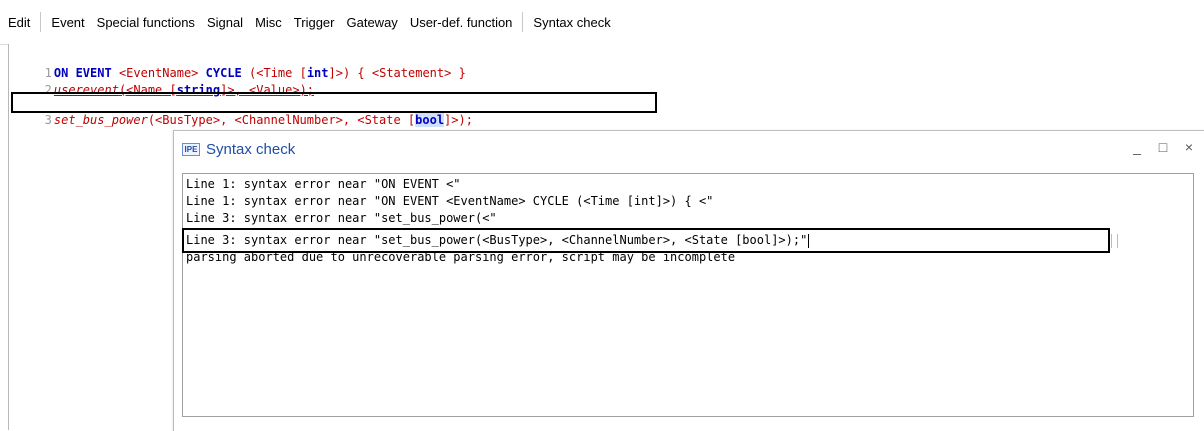  Describe the element at coordinates (281, 120) in the screenshot. I see `placeholder: (<BusType>, <ChannelNumber>, <State [` at that location.